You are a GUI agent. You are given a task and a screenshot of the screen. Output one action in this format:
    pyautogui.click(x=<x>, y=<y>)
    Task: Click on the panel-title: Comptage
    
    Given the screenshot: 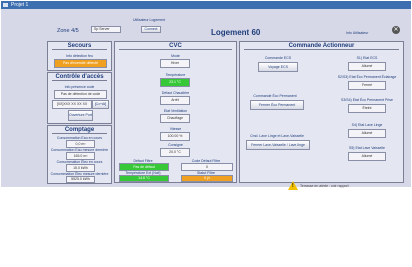 What is the action you would take?
    pyautogui.click(x=79, y=130)
    